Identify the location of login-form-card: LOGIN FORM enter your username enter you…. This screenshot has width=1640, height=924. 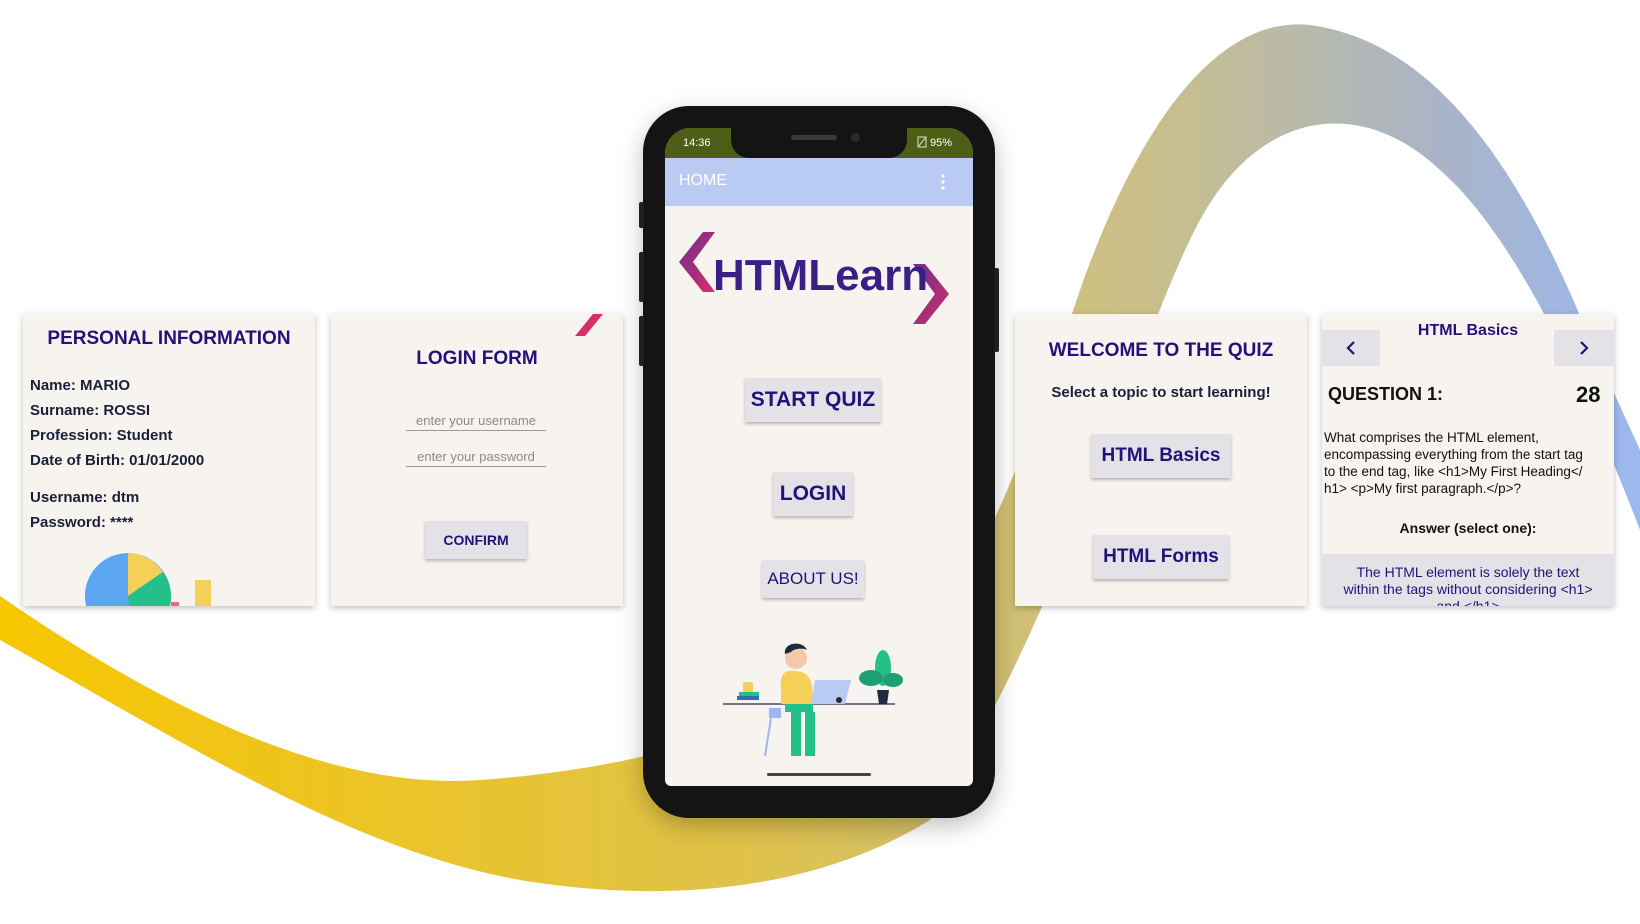
(477, 460).